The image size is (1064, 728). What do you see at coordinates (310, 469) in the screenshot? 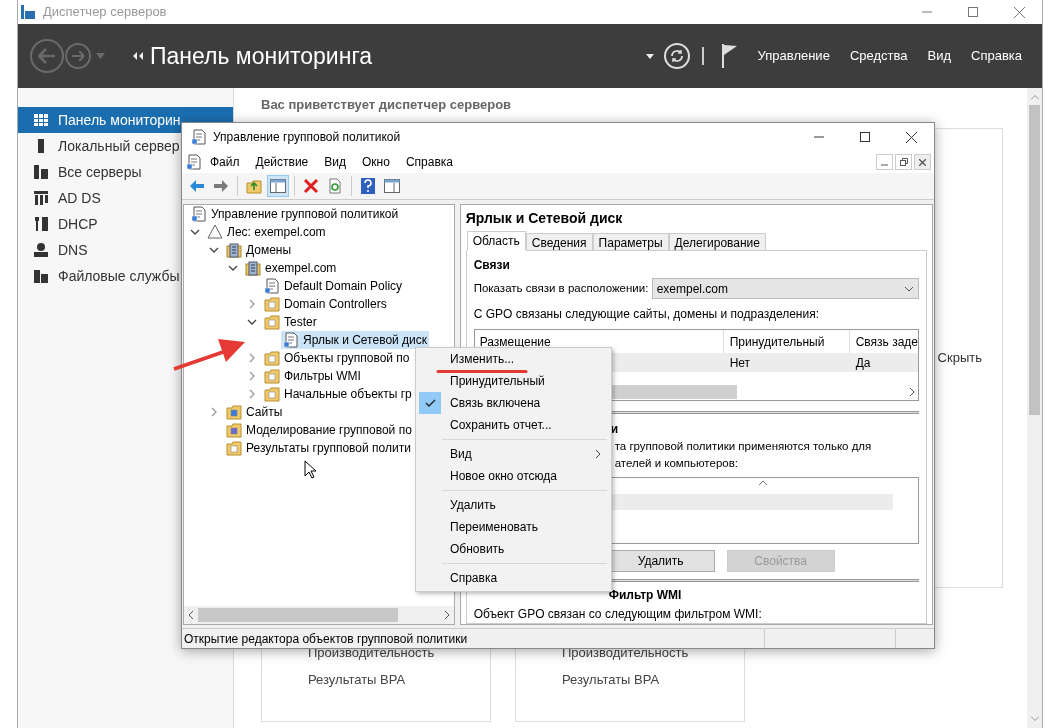
I see `mouse-cursor-icon` at bounding box center [310, 469].